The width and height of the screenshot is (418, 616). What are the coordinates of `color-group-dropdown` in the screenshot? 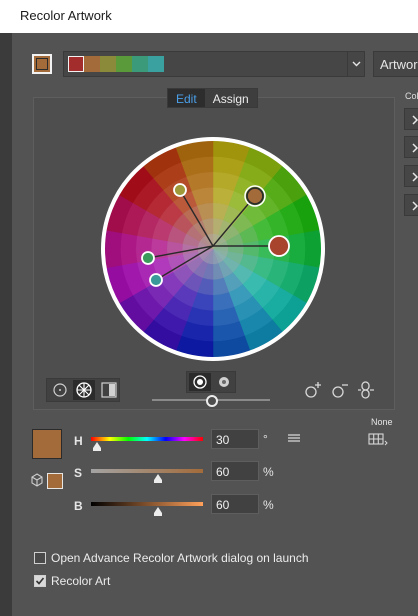 It's located at (214, 64).